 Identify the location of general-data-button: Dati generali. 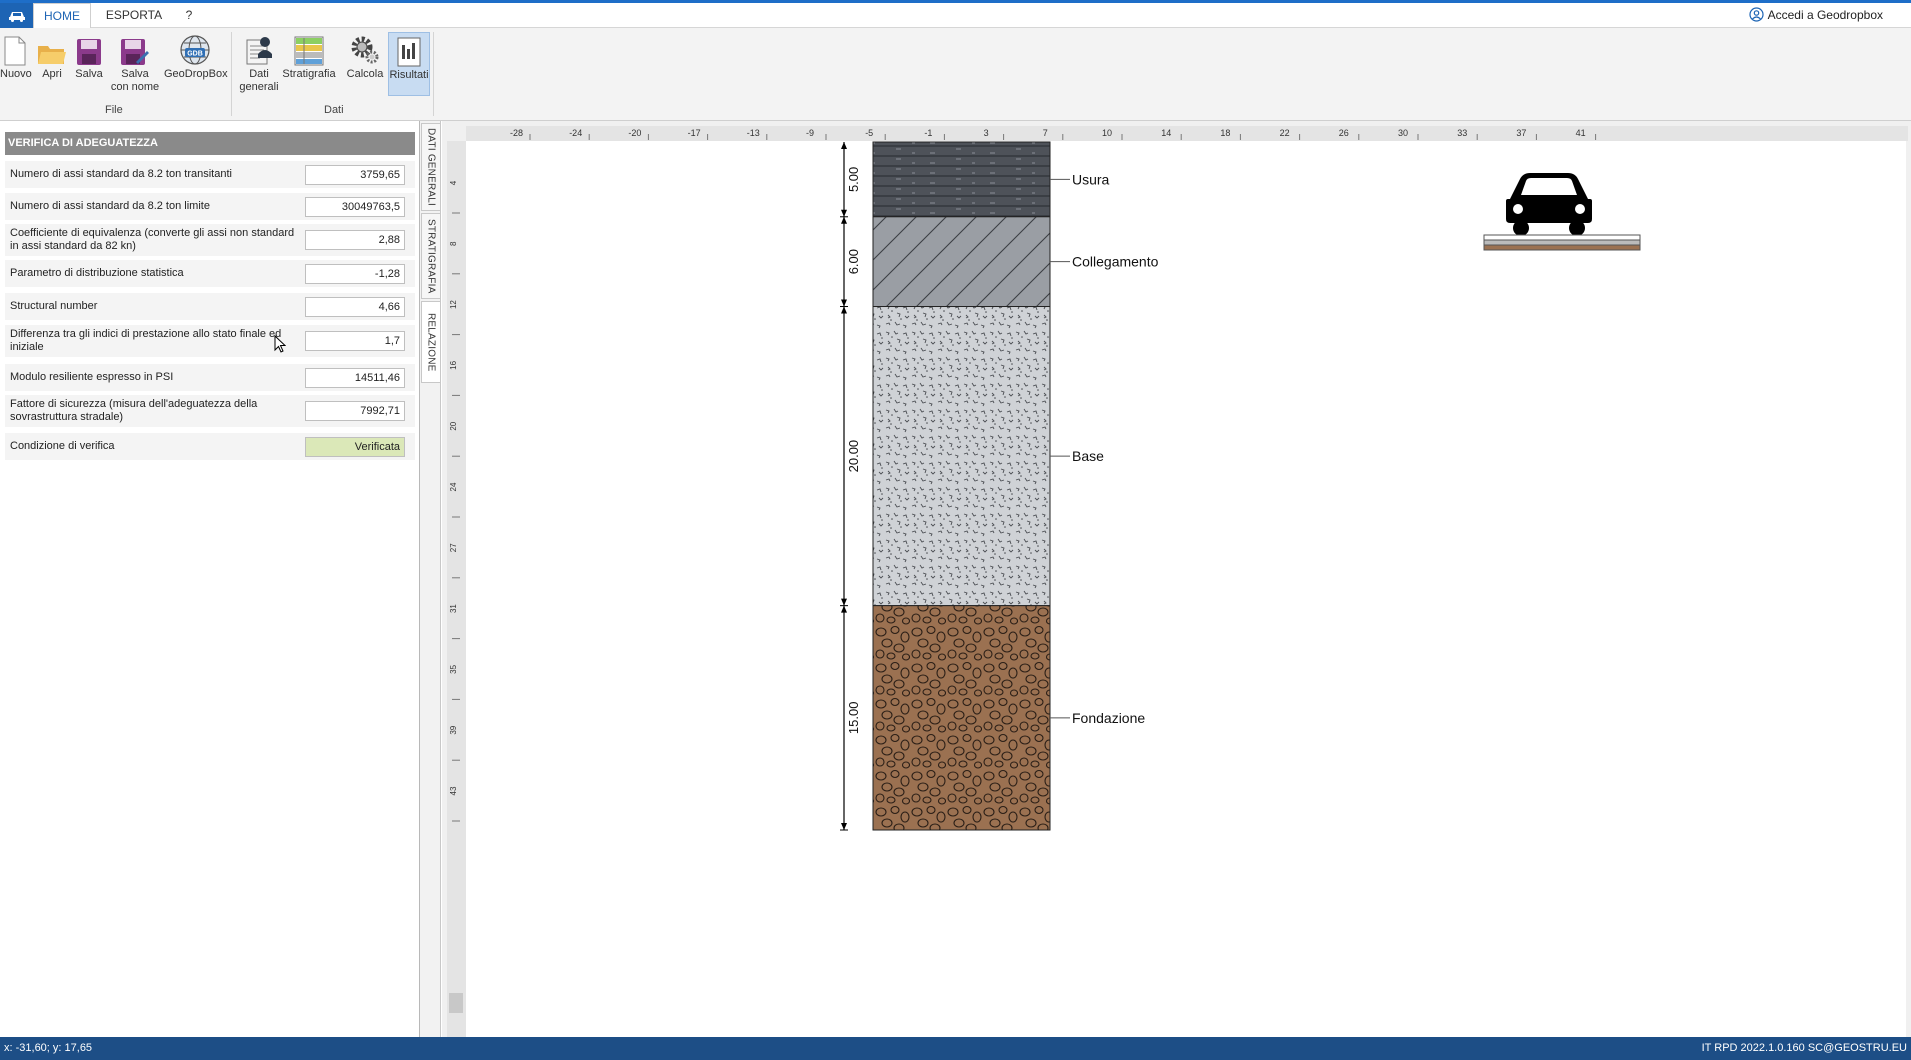
(259, 64).